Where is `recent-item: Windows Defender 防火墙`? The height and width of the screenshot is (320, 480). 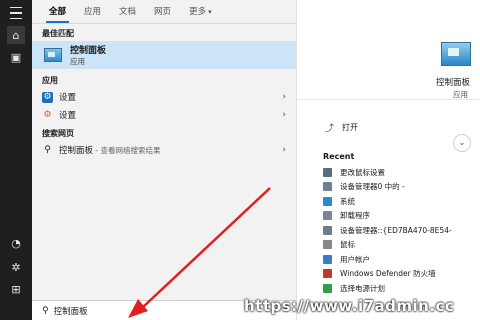 recent-item: Windows Defender 防火墙 is located at coordinates (400, 274).